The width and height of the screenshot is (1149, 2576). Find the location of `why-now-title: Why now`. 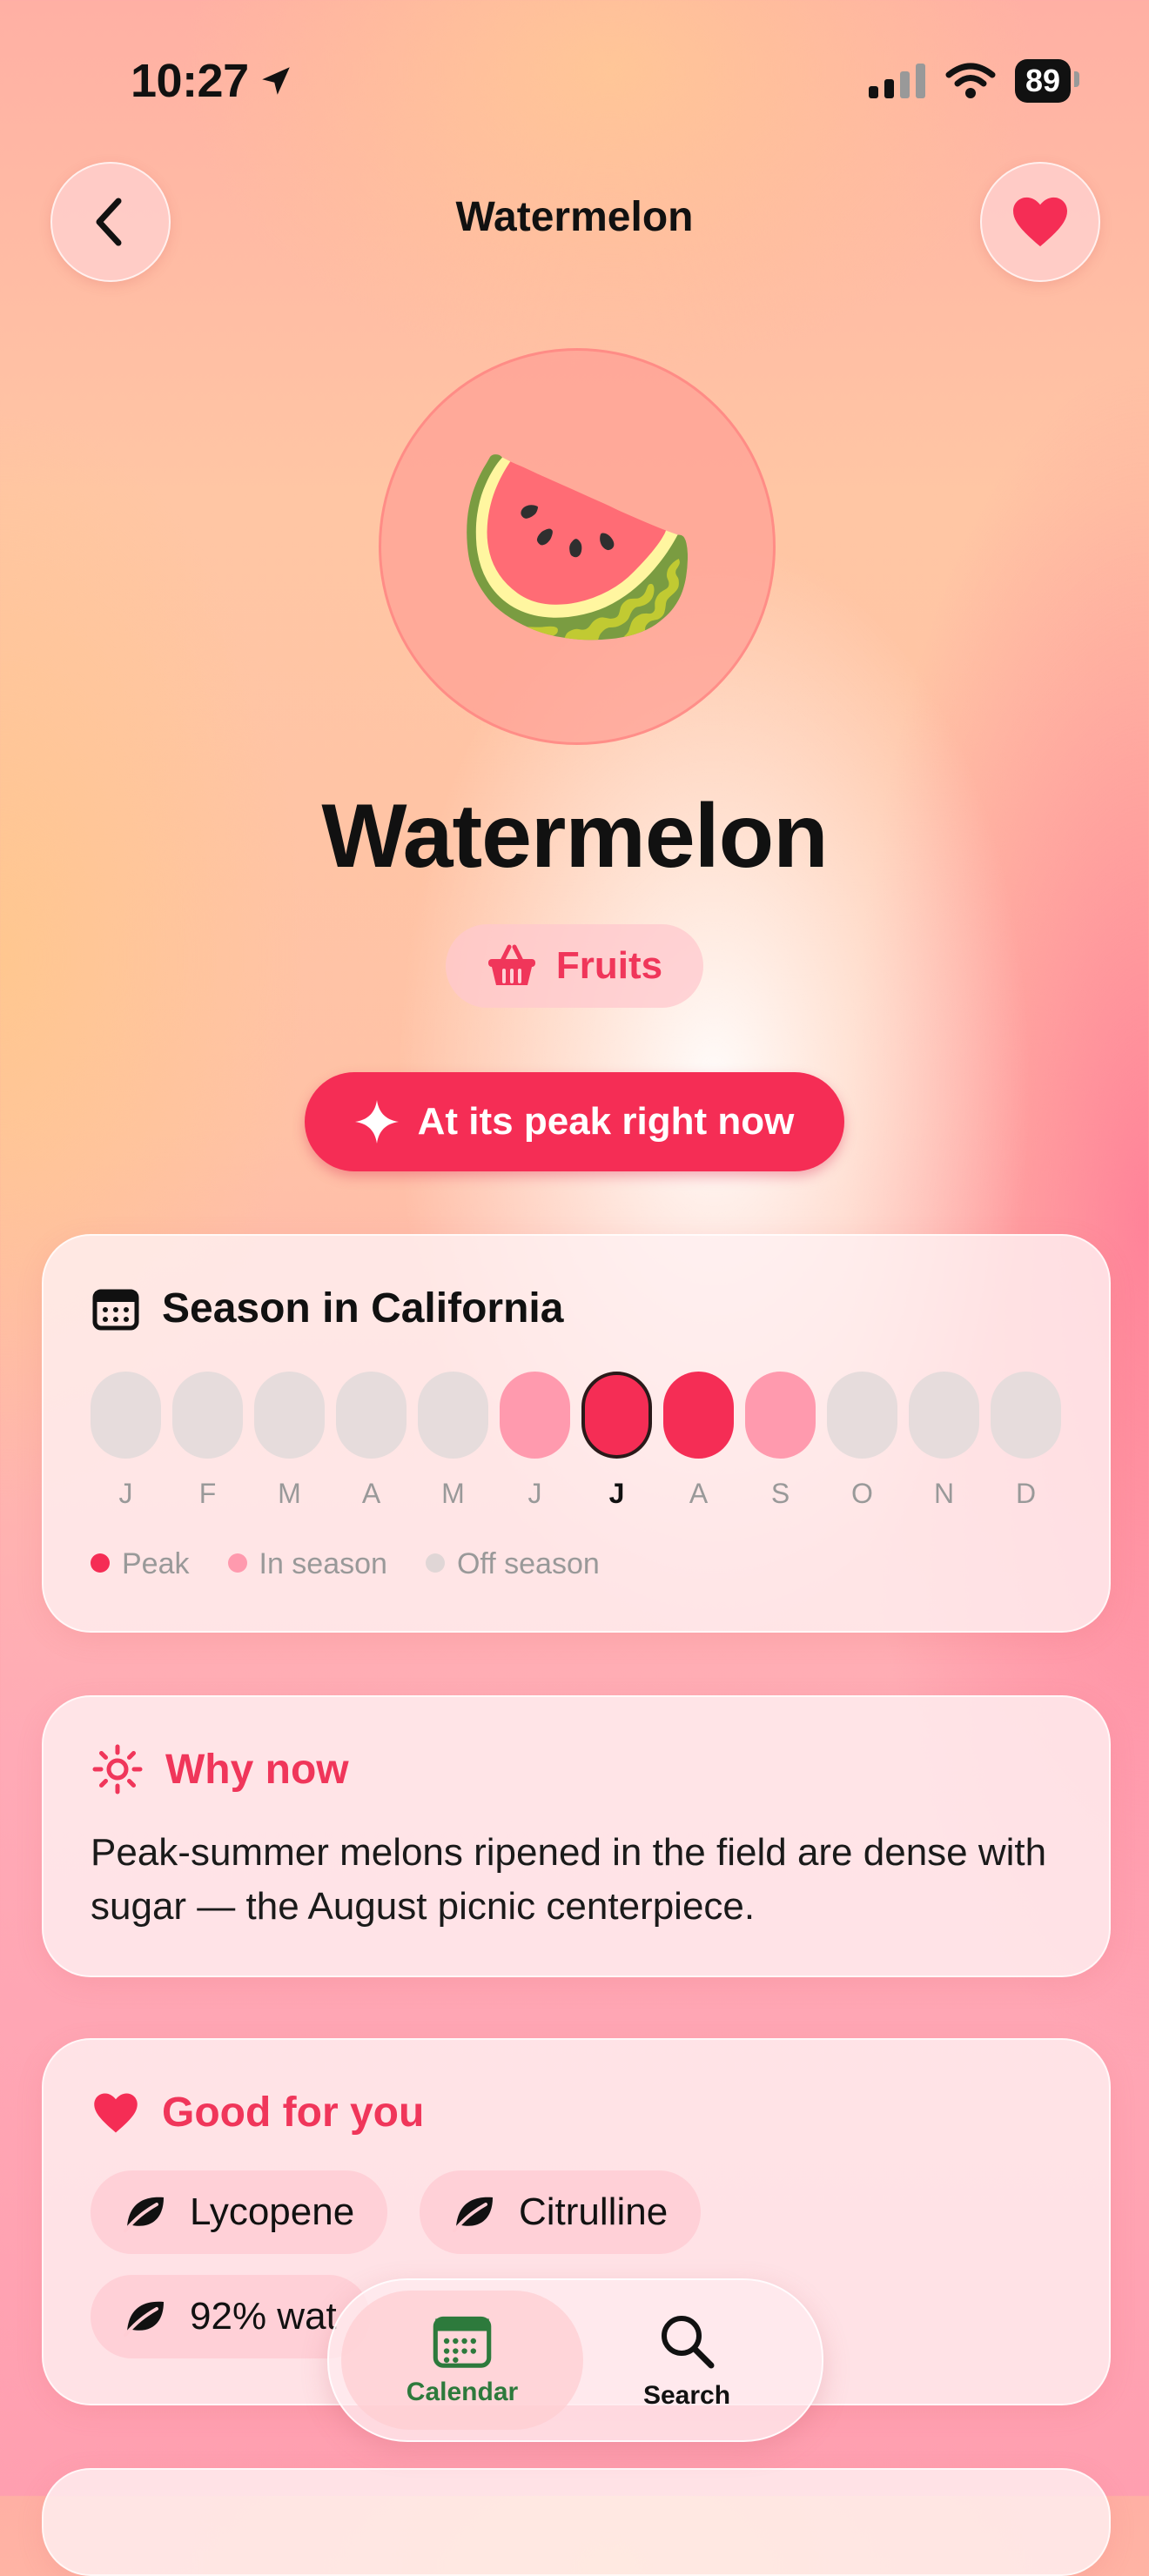

why-now-title: Why now is located at coordinates (257, 1769).